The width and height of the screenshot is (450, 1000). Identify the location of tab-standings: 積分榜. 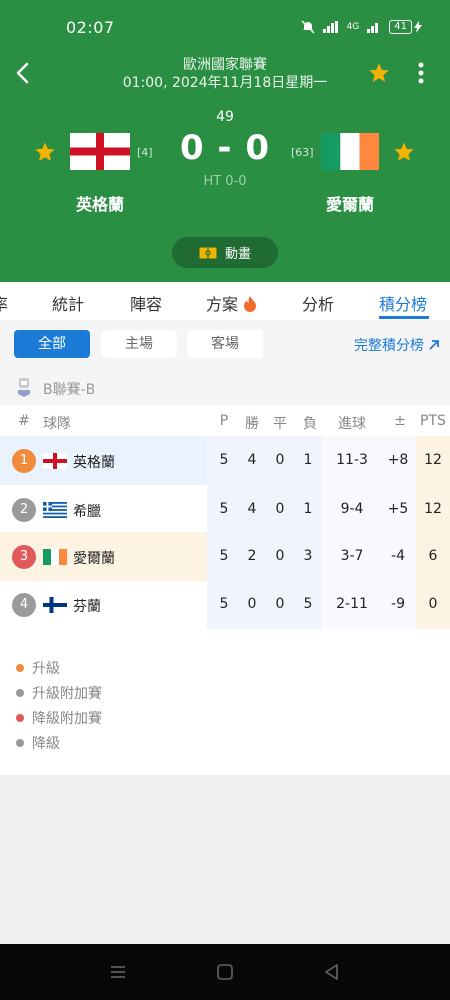
(403, 303).